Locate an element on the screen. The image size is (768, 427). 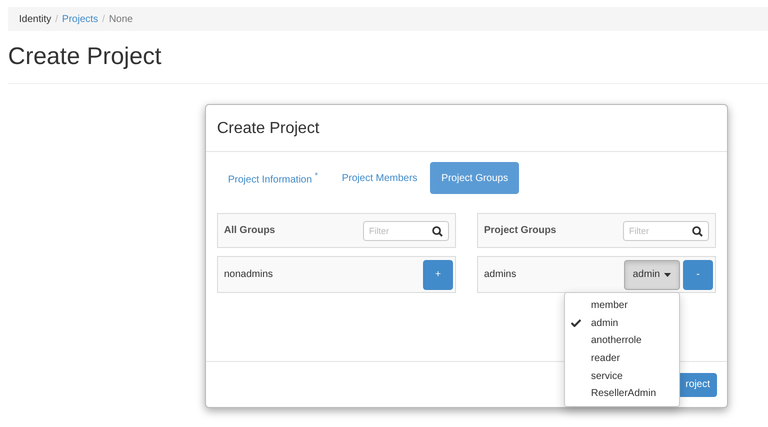
page-title: Create Project is located at coordinates (85, 57).